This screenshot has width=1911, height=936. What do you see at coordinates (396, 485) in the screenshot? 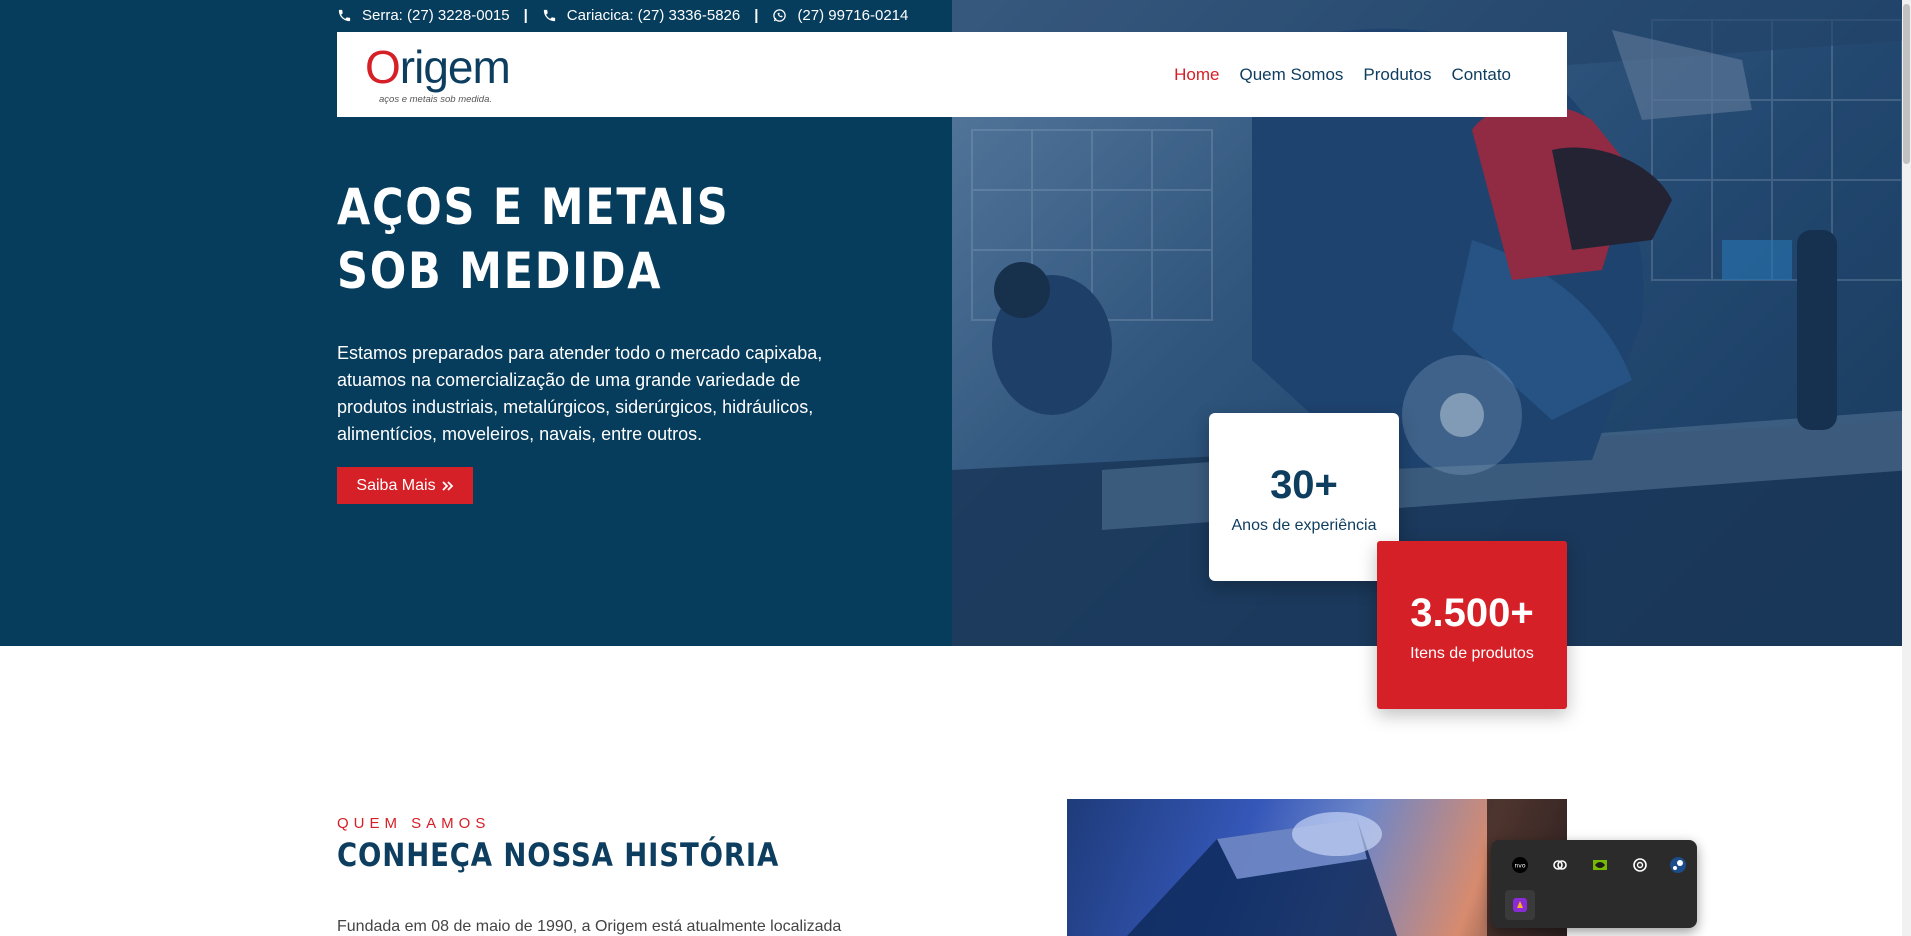
I see `saiba-mais-label: Saiba Mais` at bounding box center [396, 485].